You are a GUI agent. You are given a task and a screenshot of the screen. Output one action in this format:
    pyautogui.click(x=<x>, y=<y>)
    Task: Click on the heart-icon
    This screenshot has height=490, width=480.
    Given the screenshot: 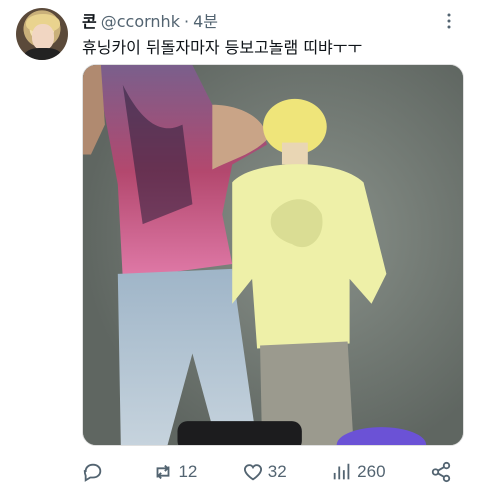 What is the action you would take?
    pyautogui.click(x=252, y=472)
    